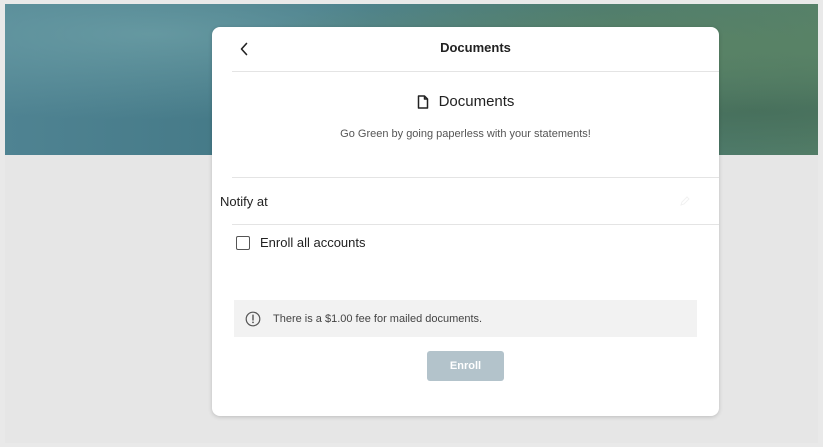  What do you see at coordinates (422, 101) in the screenshot?
I see `document-icon` at bounding box center [422, 101].